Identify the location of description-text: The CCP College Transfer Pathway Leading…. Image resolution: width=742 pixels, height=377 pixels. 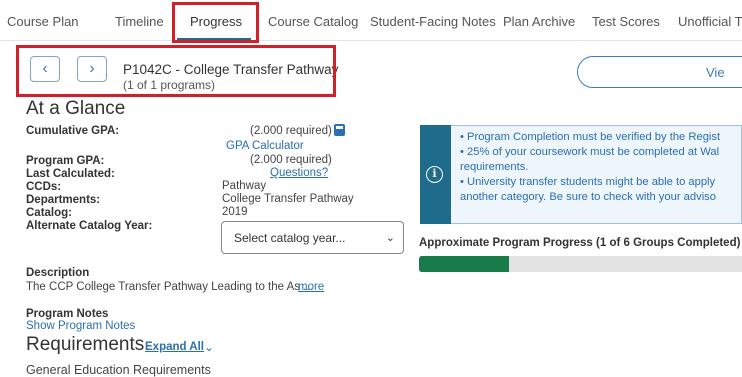
(169, 287).